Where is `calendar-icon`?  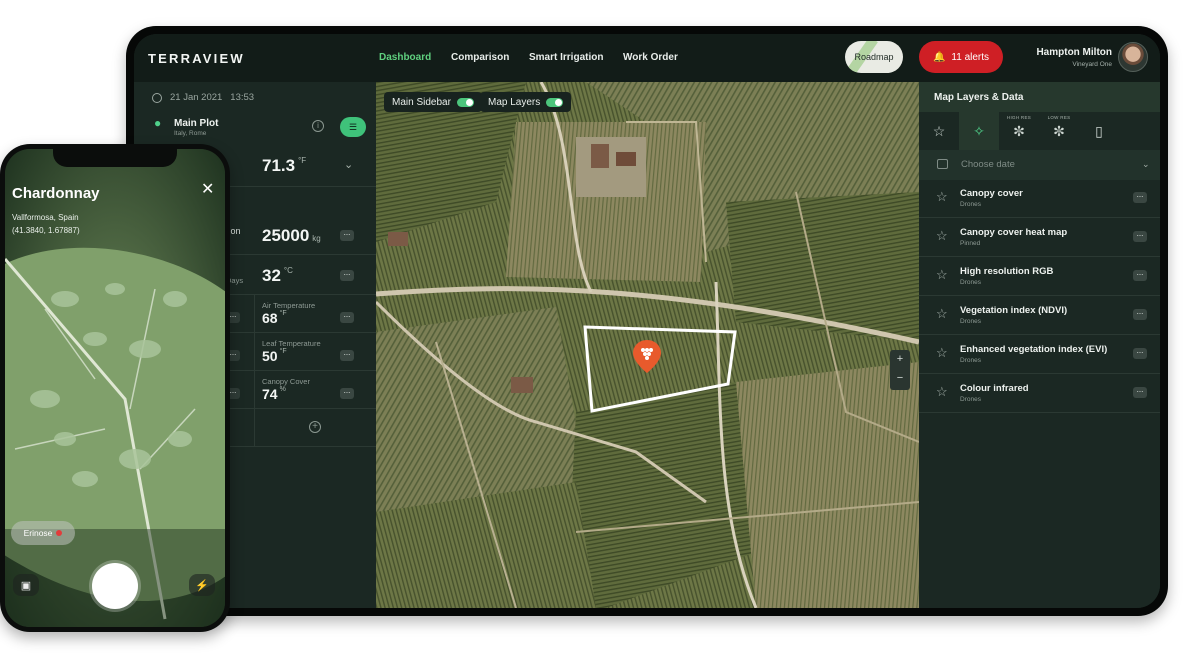
calendar-icon is located at coordinates (942, 164).